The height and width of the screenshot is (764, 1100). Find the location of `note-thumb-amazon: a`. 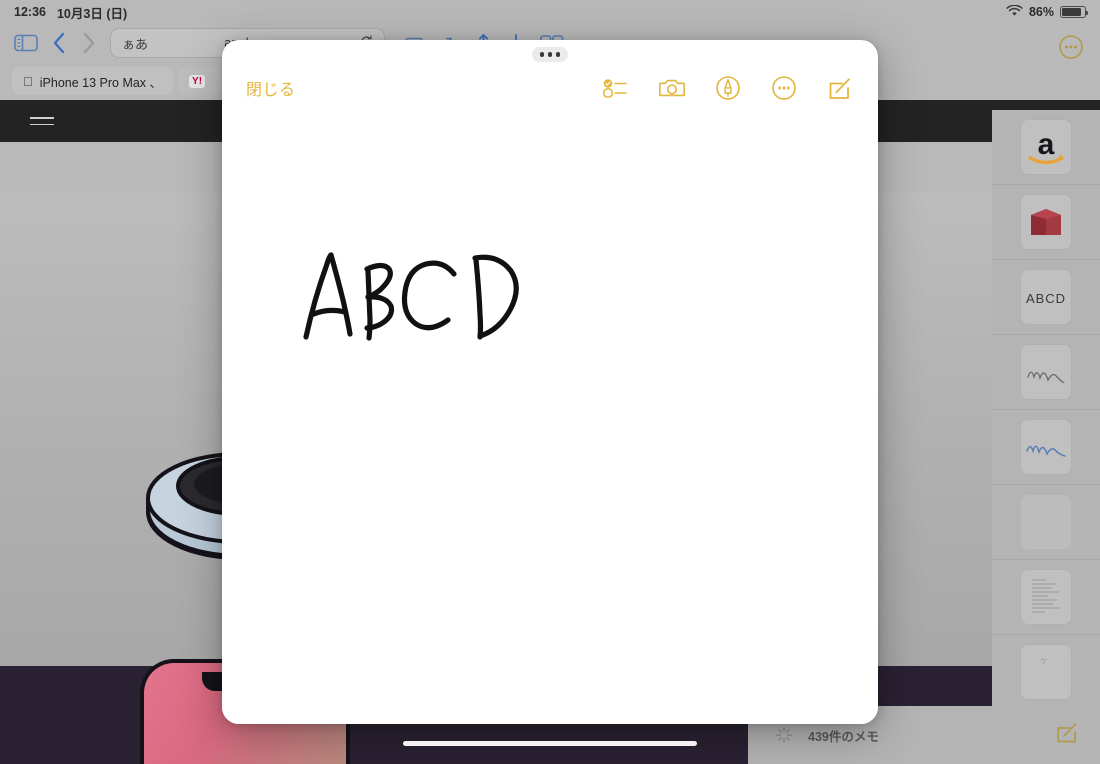

note-thumb-amazon: a is located at coordinates (1046, 147).